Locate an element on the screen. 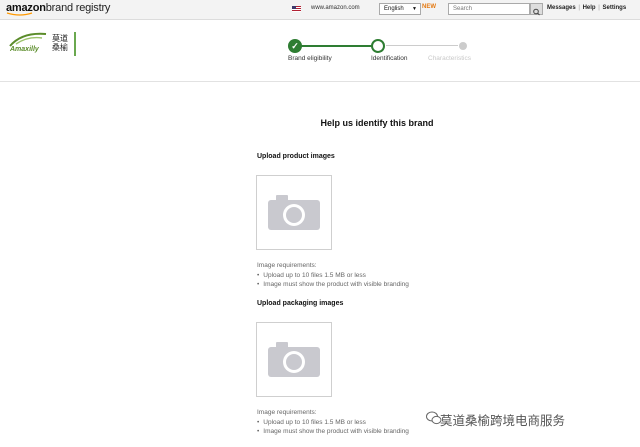 Image resolution: width=640 pixels, height=447 pixels. help-link: Help is located at coordinates (589, 8).